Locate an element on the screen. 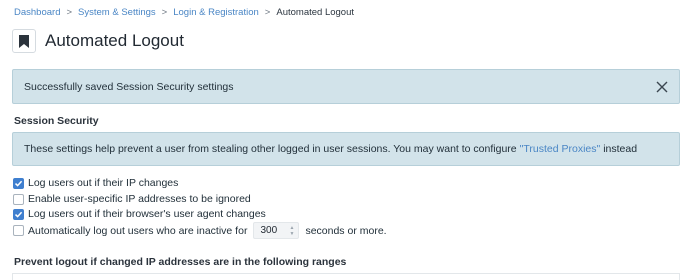  breadcrumb-login-registration: Login & Registration is located at coordinates (216, 12).